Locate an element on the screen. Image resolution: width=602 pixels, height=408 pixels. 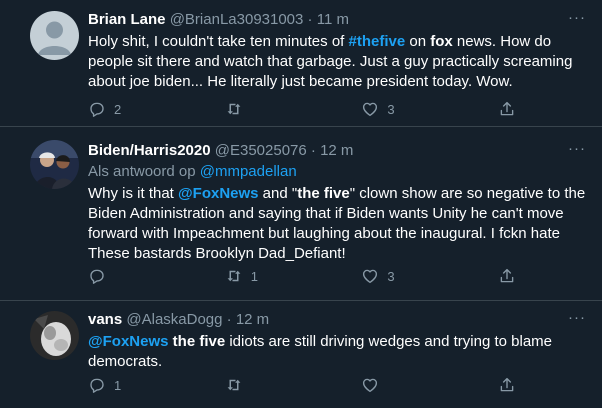
tweet-text-segment: on is located at coordinates (418, 41).